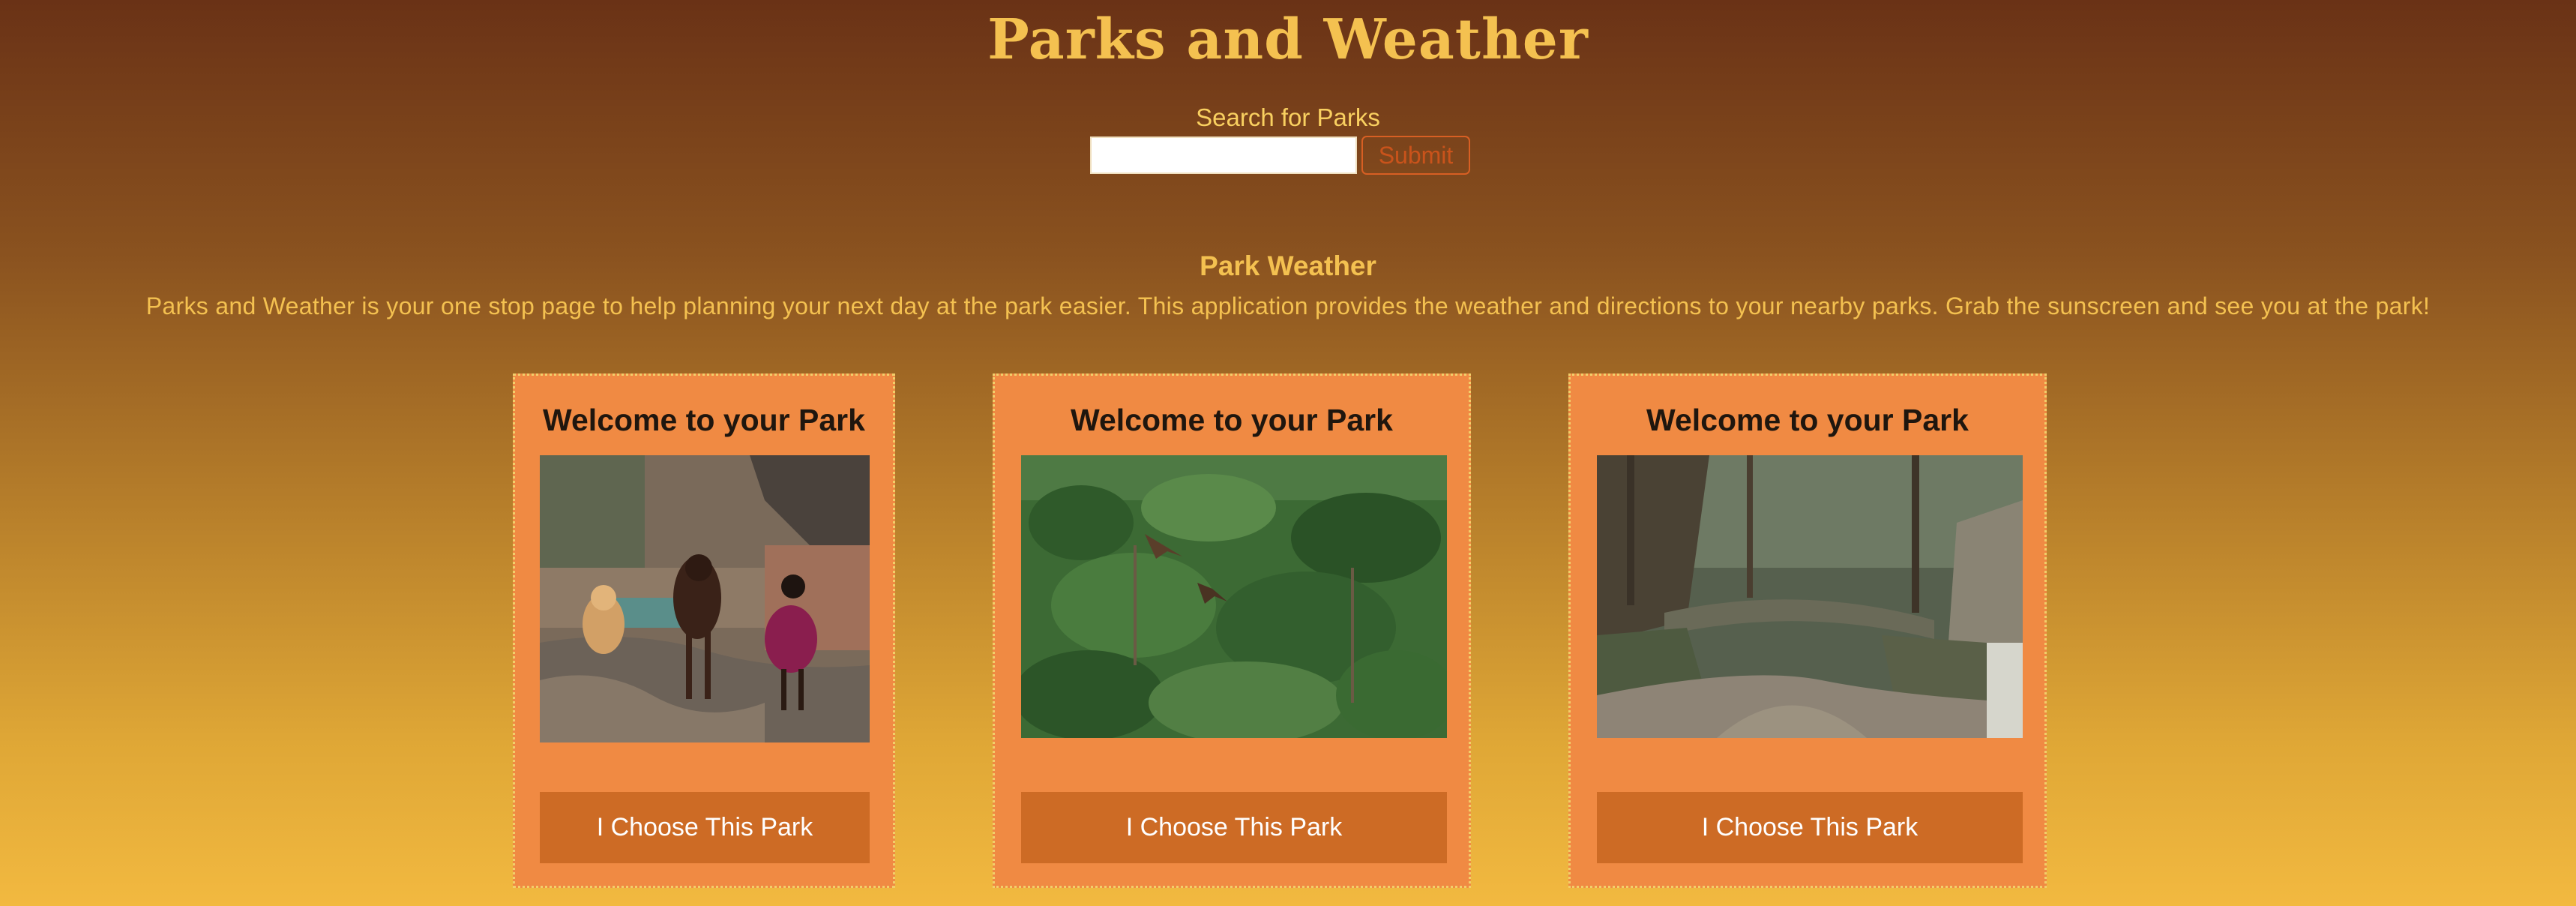  Describe the element at coordinates (1810, 596) in the screenshot. I see `park-photo-bridge` at that location.